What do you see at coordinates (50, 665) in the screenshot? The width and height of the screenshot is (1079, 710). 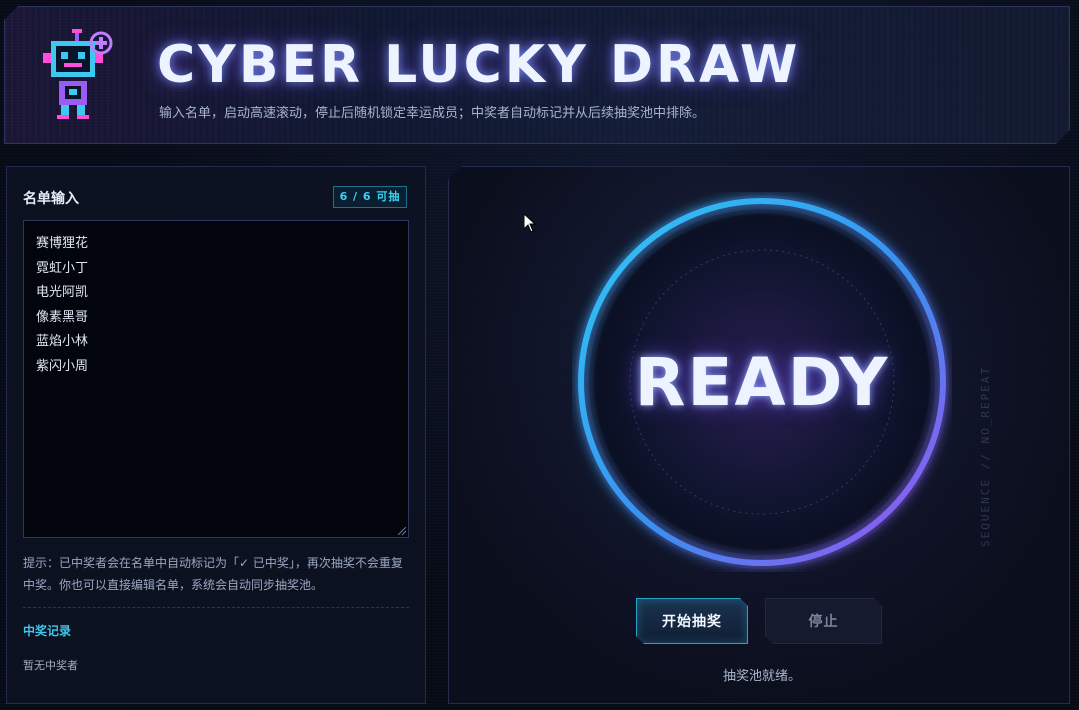 I see `winner-records-empty: 暂无中奖者` at bounding box center [50, 665].